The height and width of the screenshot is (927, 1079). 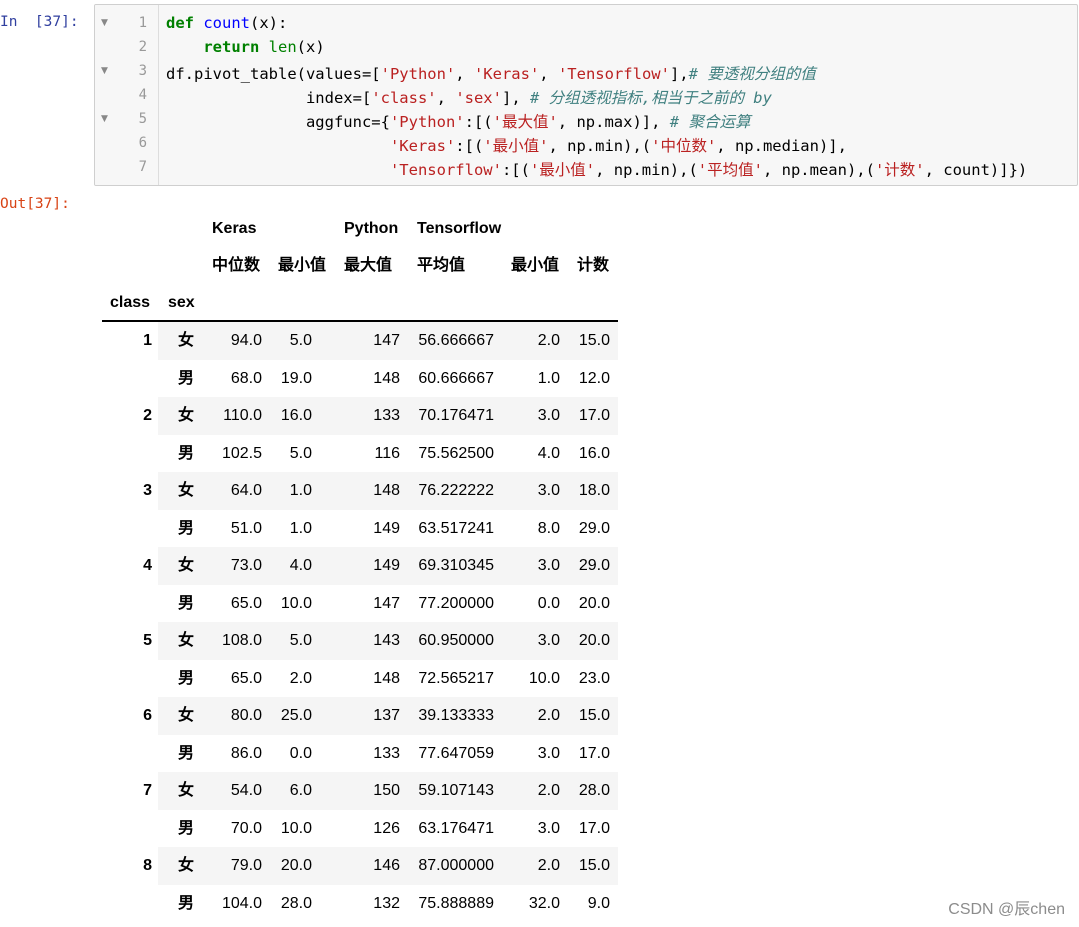 I want to click on table-cell: 80.0, so click(x=246, y=715).